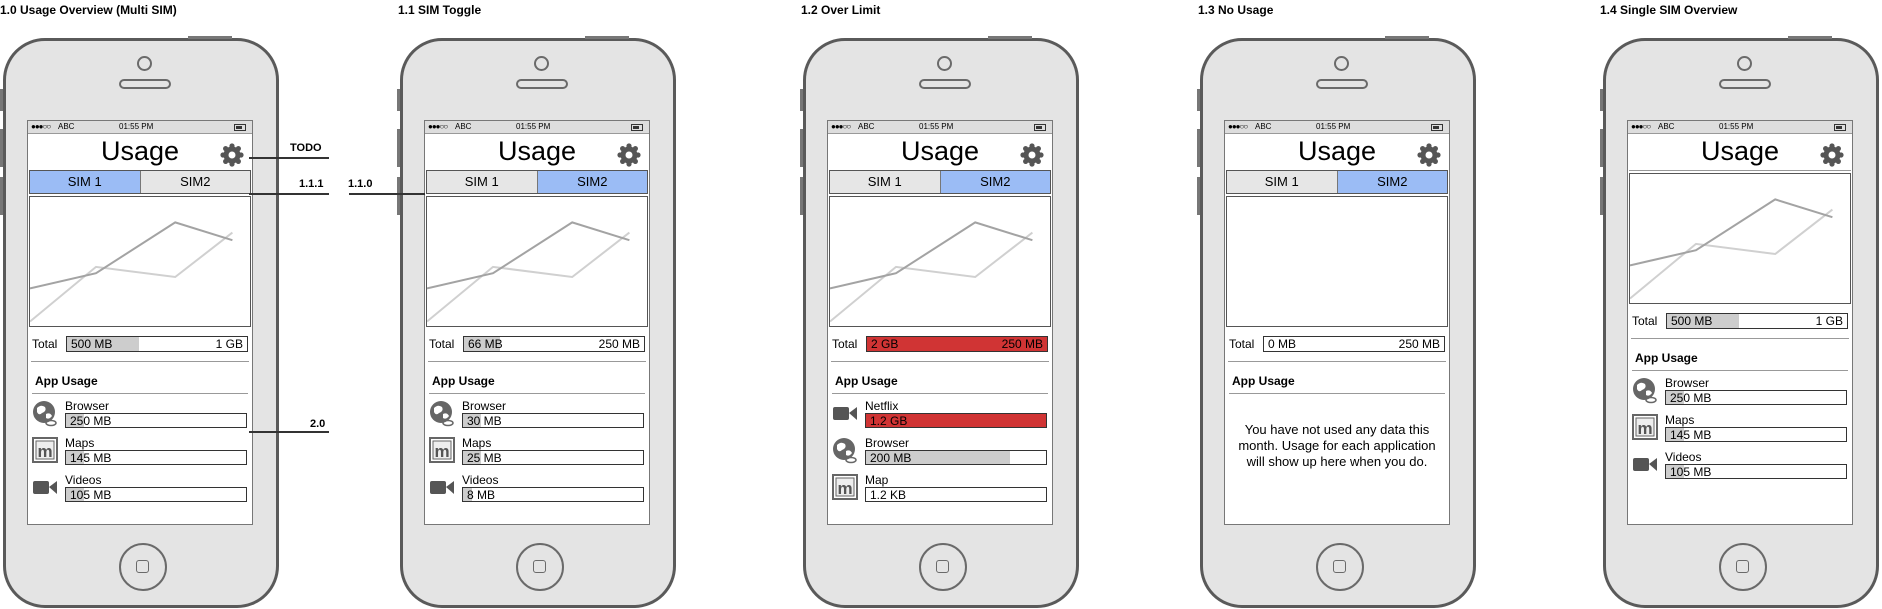 The image size is (1882, 609). What do you see at coordinates (1669, 10) in the screenshot?
I see `screen-title: 1.4 Single SIM Overview` at bounding box center [1669, 10].